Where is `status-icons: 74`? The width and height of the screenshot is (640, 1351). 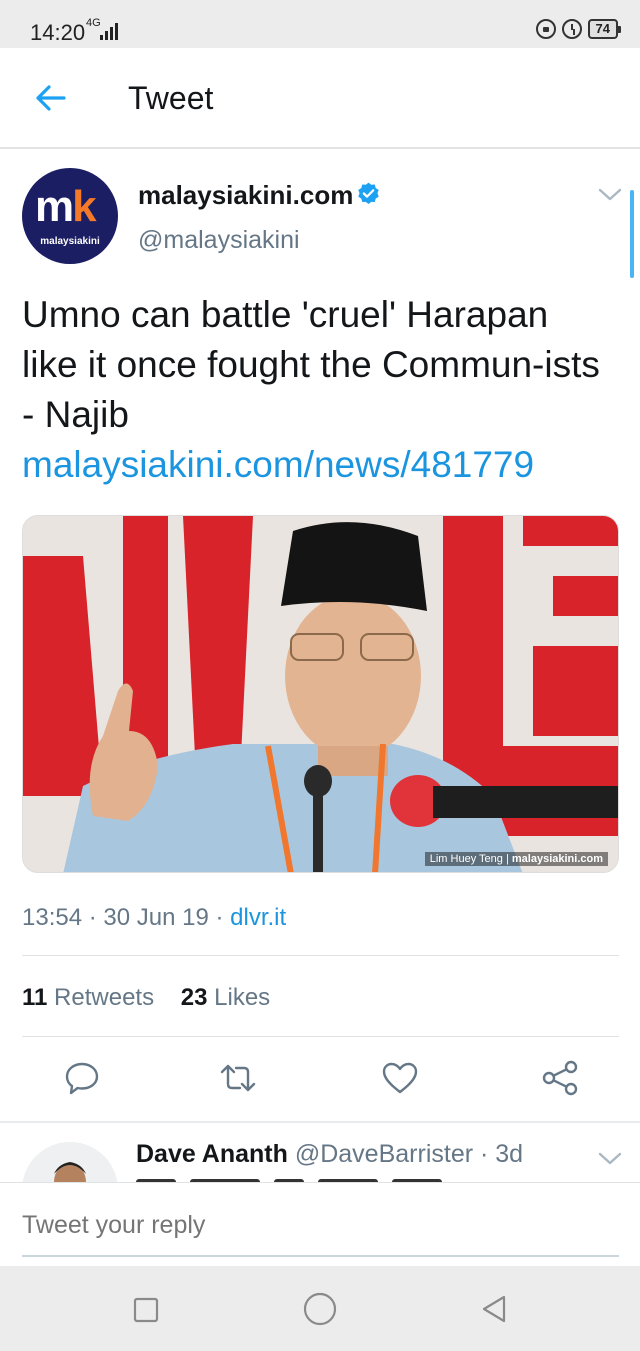 status-icons: 74 is located at coordinates (578, 29).